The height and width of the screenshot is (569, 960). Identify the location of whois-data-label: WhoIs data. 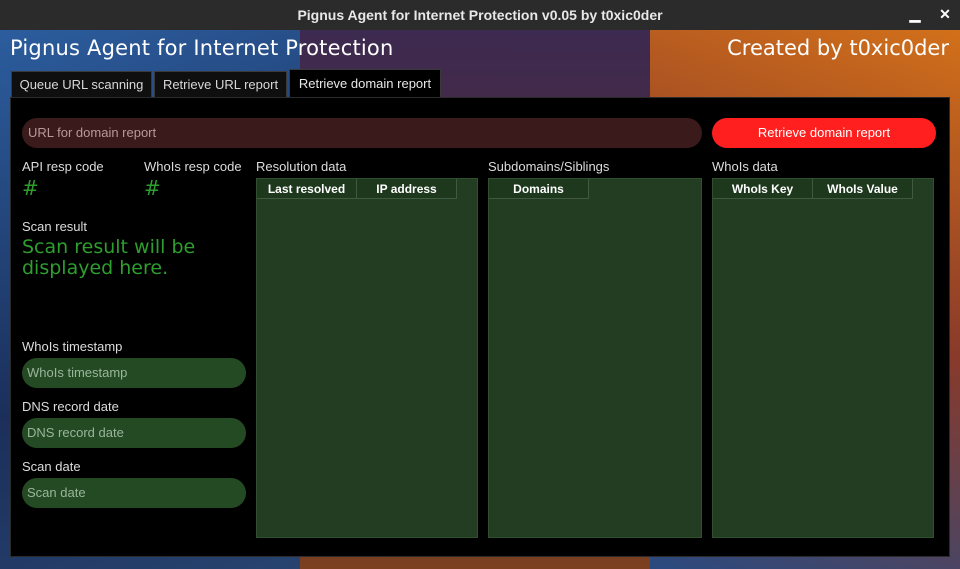
(745, 166).